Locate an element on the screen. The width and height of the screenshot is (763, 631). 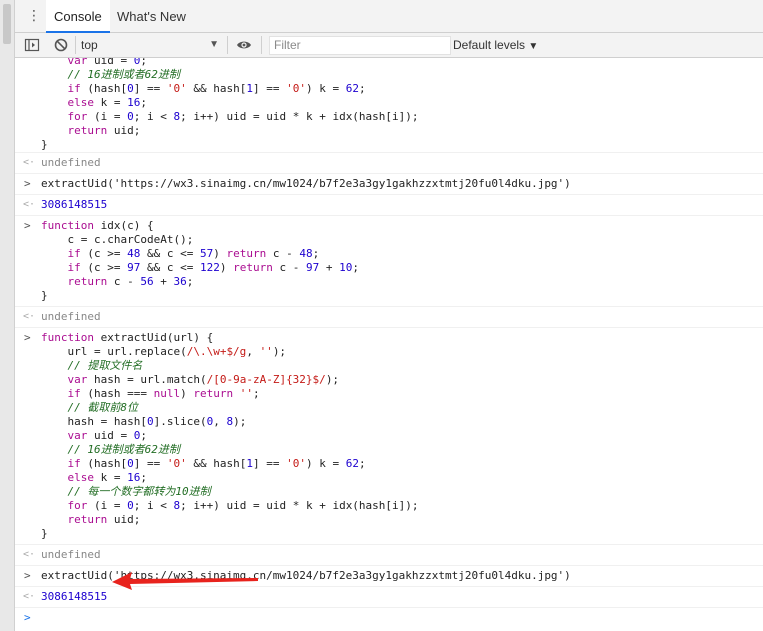
context-selector: top ▼ is located at coordinates (150, 45).